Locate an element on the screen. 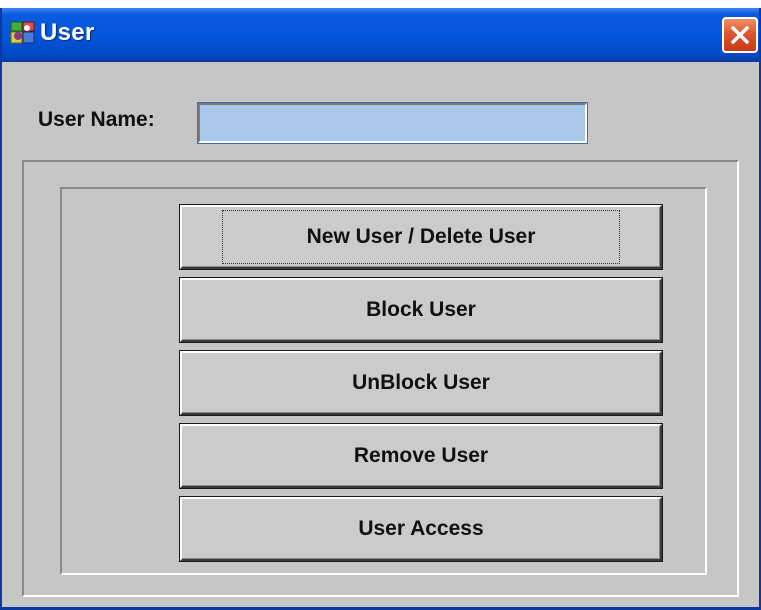 The image size is (761, 610). remove-user-button: Remove User is located at coordinates (421, 456).